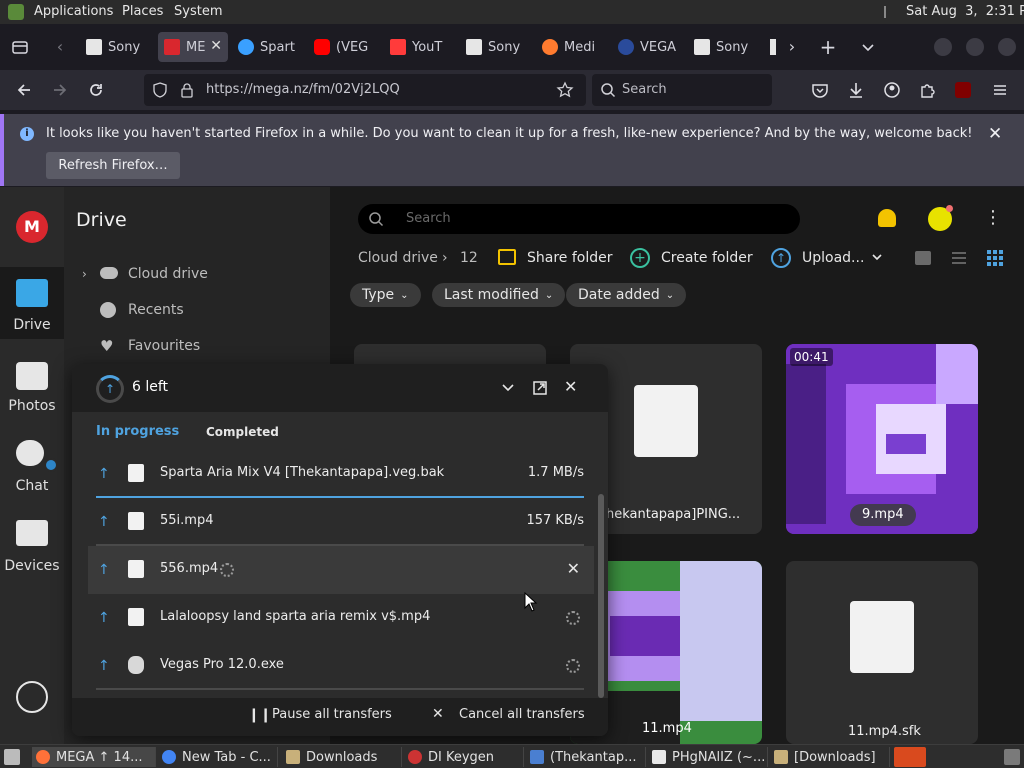  I want to click on new-tab-icon: +, so click(828, 47).